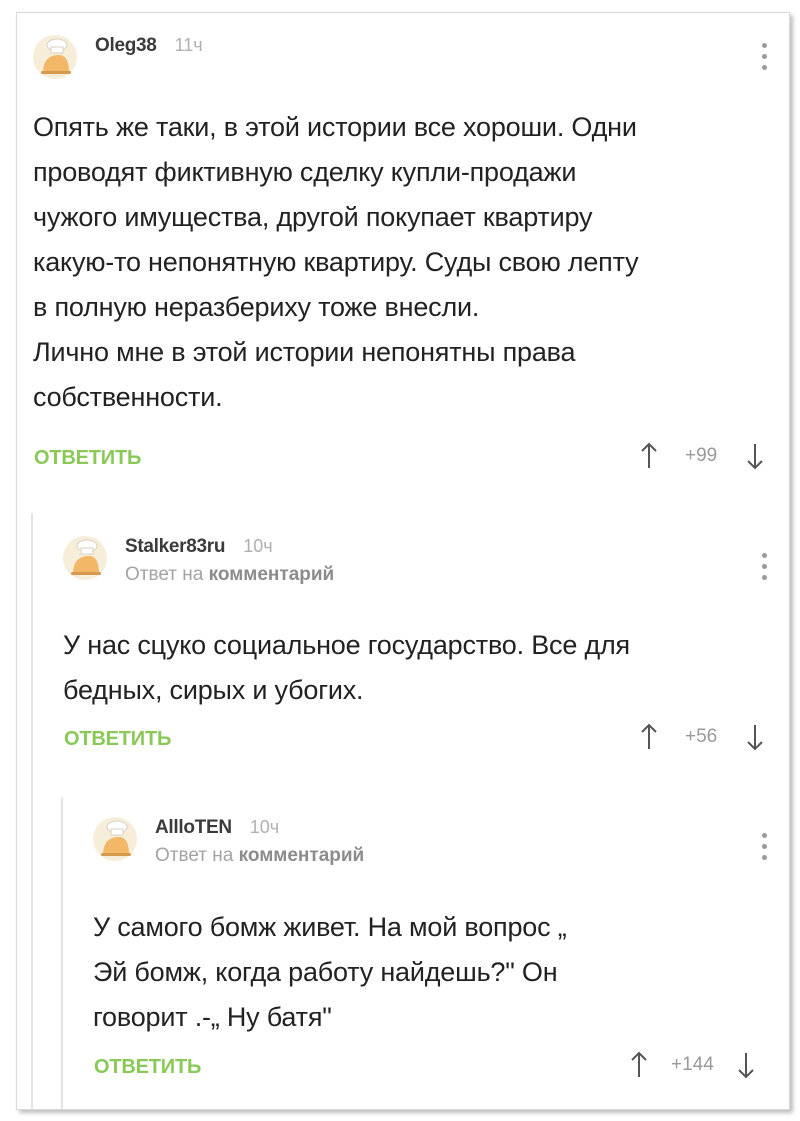 This screenshot has width=800, height=1121. What do you see at coordinates (198, 561) in the screenshot?
I see `comment-header: Stalker83ru 10ч Ответ на комментарий` at bounding box center [198, 561].